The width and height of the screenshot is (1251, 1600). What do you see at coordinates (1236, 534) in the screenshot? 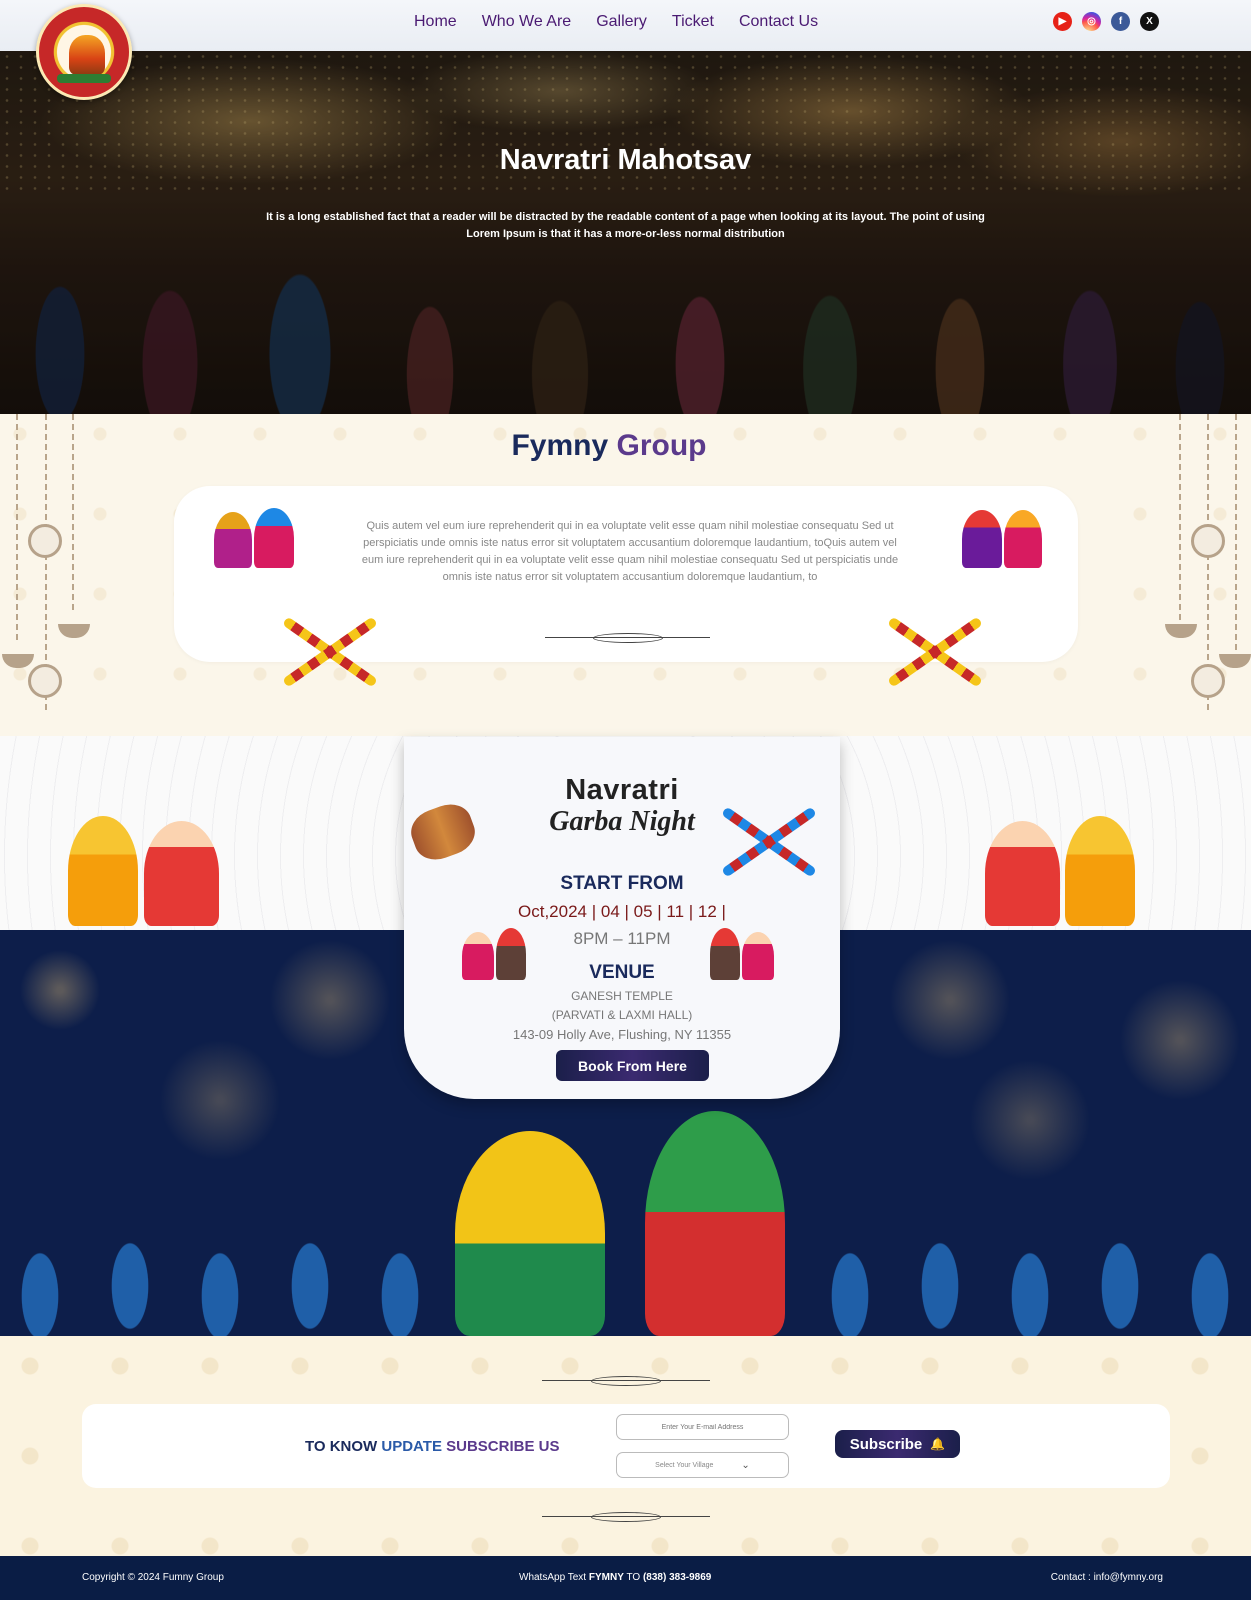
I see `chain` at bounding box center [1236, 534].